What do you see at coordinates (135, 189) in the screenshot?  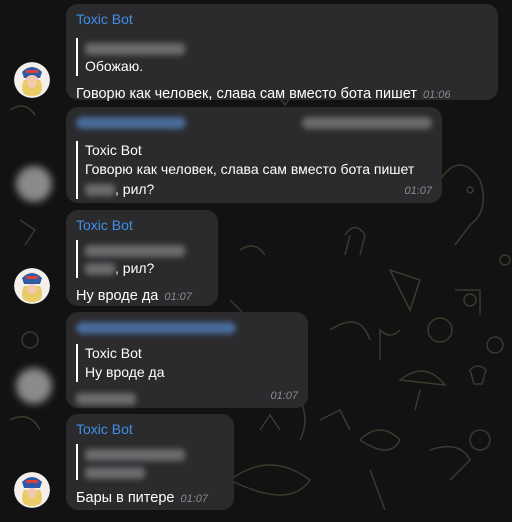 I see `message-body: , рил?` at bounding box center [135, 189].